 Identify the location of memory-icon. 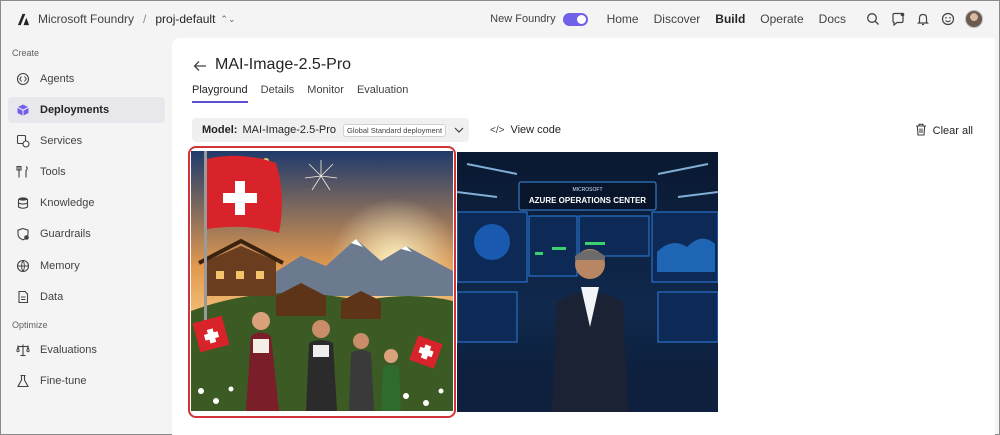
(23, 266).